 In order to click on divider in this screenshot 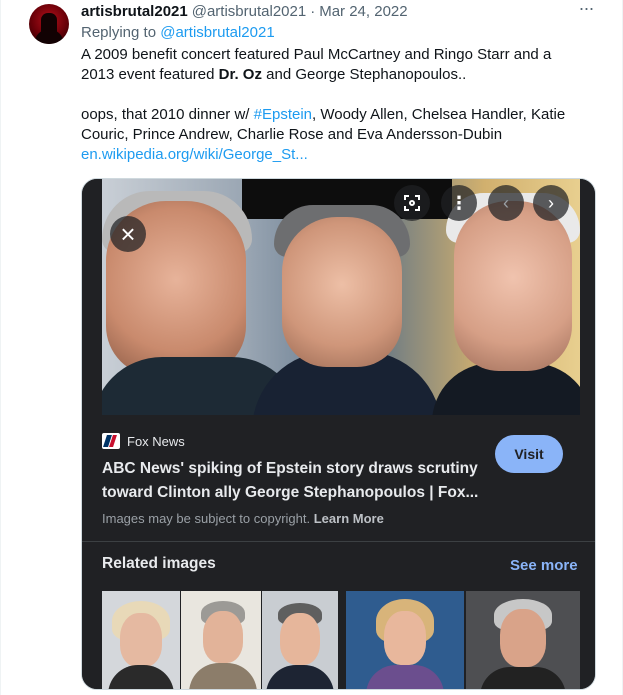, I will do `click(338, 541)`.